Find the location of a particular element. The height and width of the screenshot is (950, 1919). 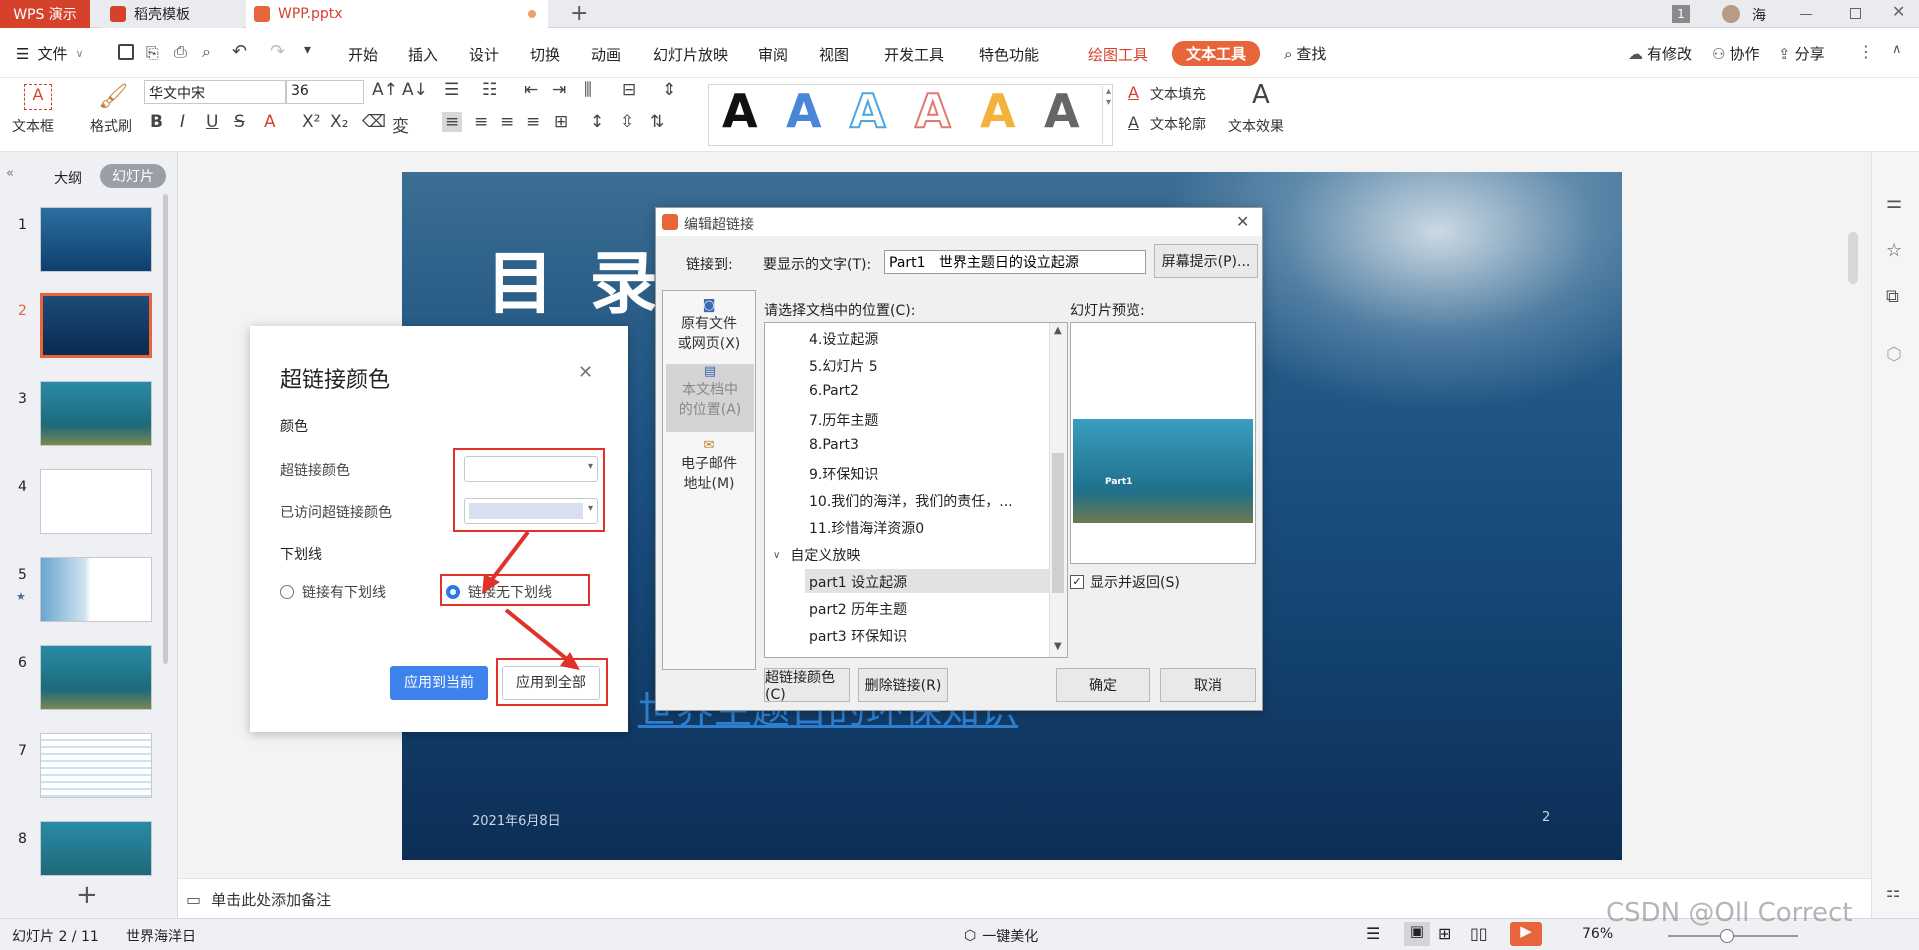

minimize-icon is located at coordinates (1806, 14).